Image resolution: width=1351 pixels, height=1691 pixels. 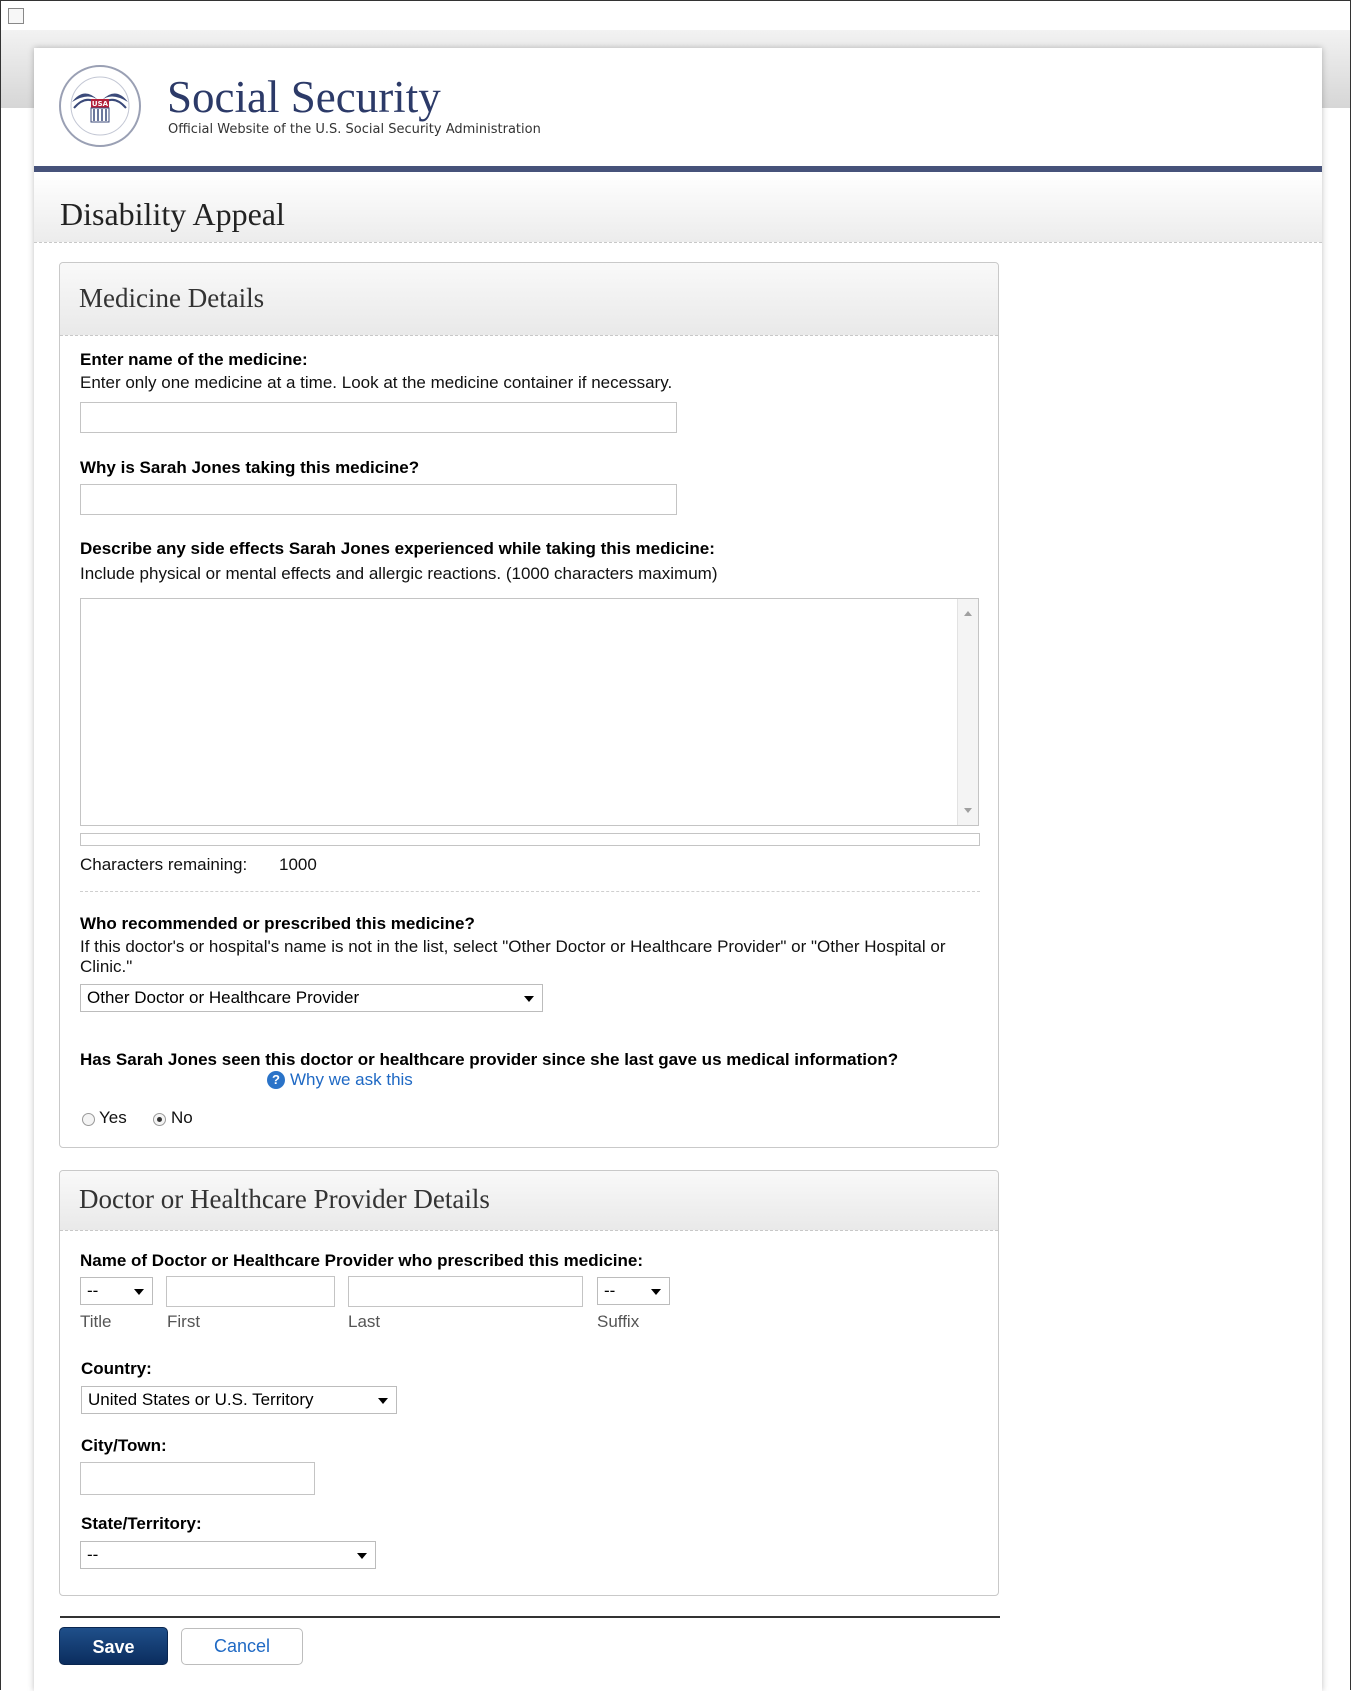 What do you see at coordinates (250, 467) in the screenshot?
I see `reason-label: Why is Sarah Jones taking this medicine?` at bounding box center [250, 467].